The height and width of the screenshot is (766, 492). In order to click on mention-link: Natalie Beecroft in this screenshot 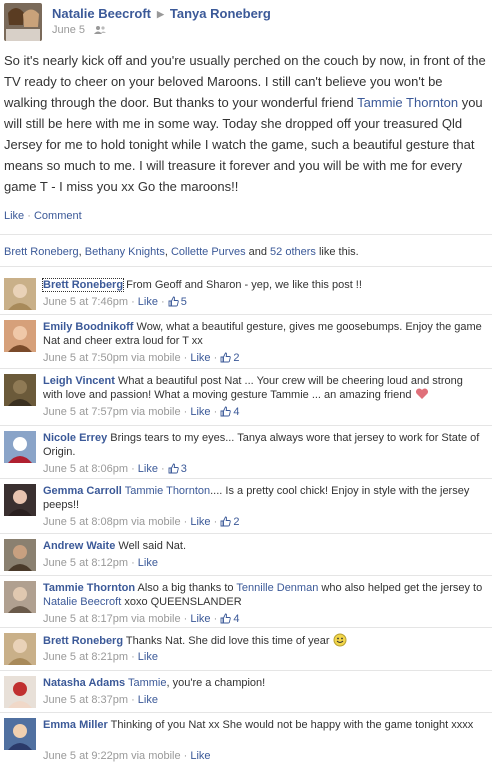, I will do `click(82, 602)`.